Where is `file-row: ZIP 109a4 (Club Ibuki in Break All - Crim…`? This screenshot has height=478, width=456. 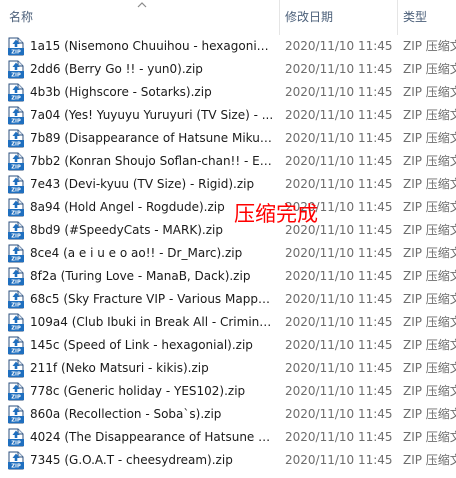
file-row: ZIP 109a4 (Club Ibuki in Break All - Crim… is located at coordinates (228, 322).